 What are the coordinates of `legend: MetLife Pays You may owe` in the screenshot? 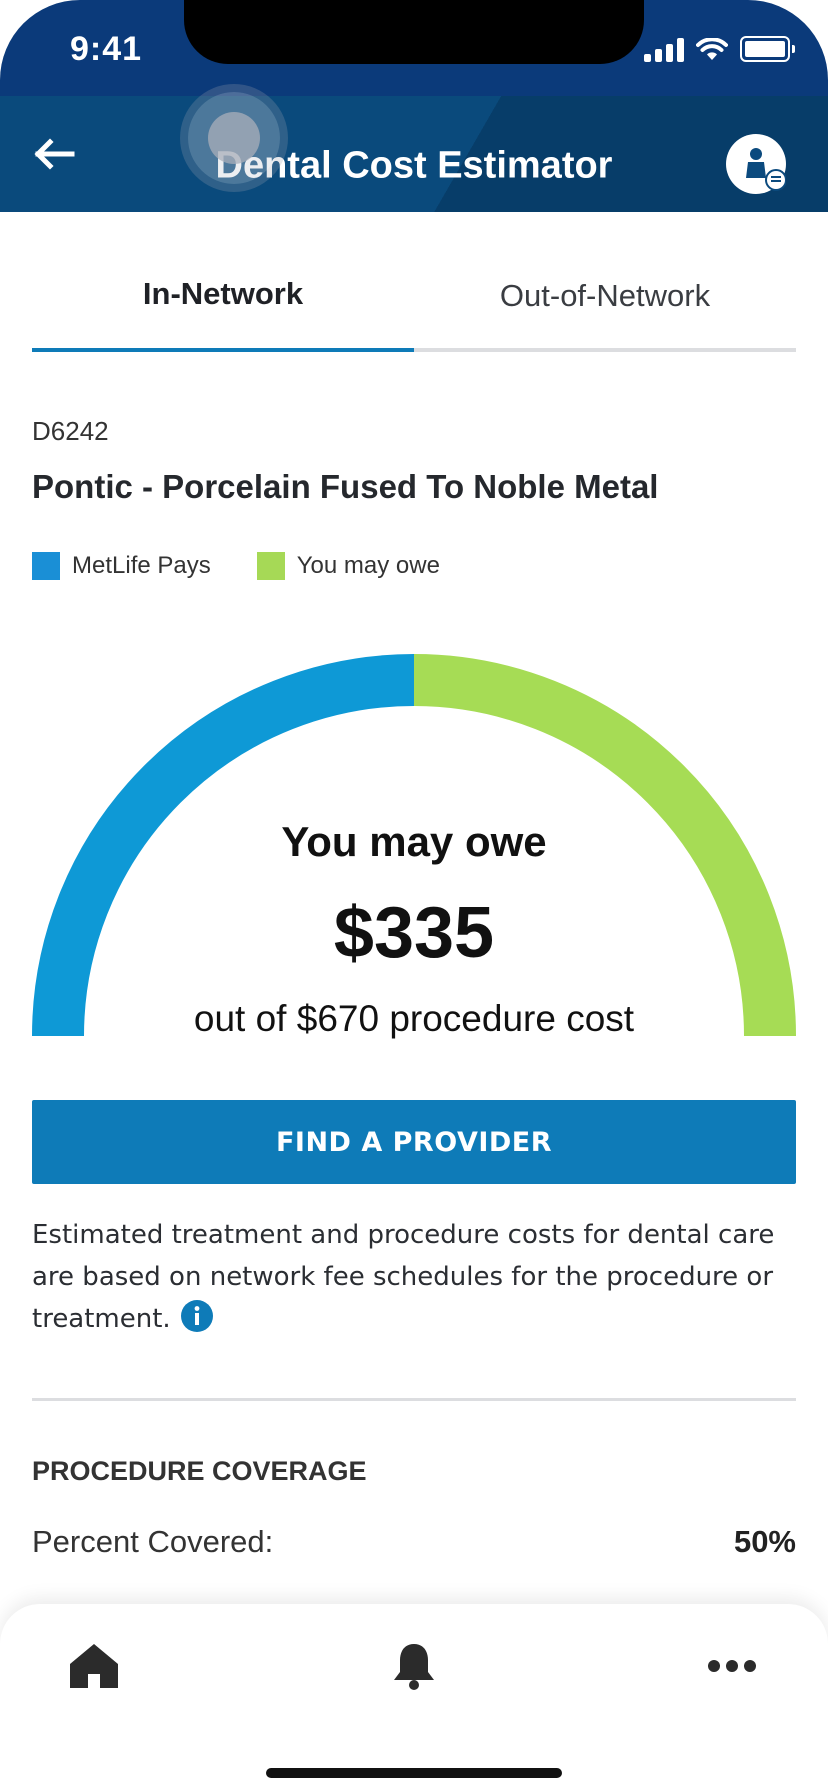 It's located at (259, 566).